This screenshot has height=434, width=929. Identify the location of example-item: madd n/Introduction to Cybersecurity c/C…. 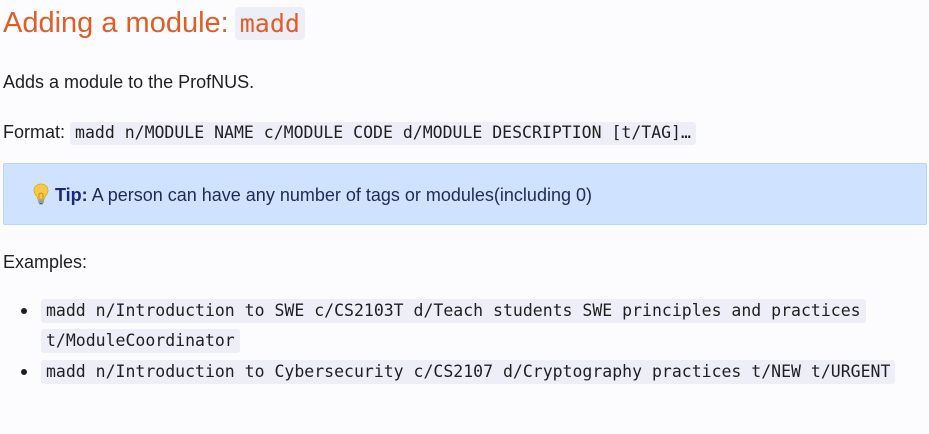
(475, 372).